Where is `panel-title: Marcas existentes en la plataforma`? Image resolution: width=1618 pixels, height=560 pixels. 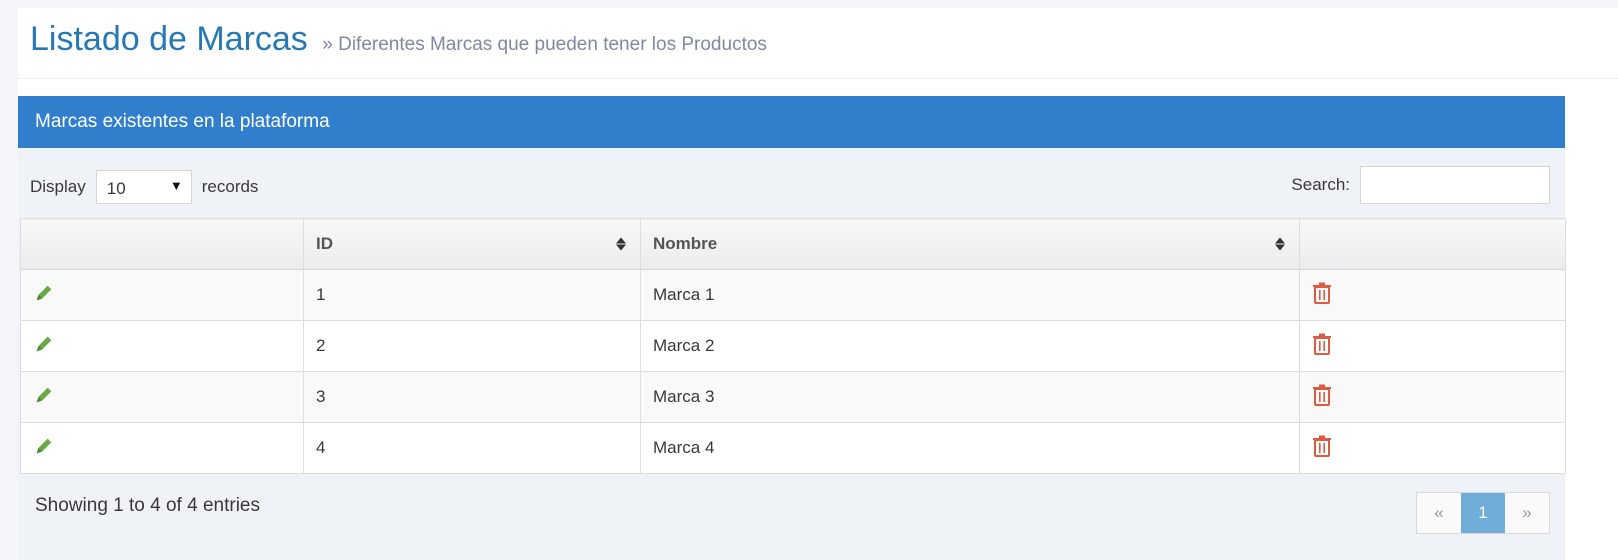 panel-title: Marcas existentes en la plataforma is located at coordinates (791, 122).